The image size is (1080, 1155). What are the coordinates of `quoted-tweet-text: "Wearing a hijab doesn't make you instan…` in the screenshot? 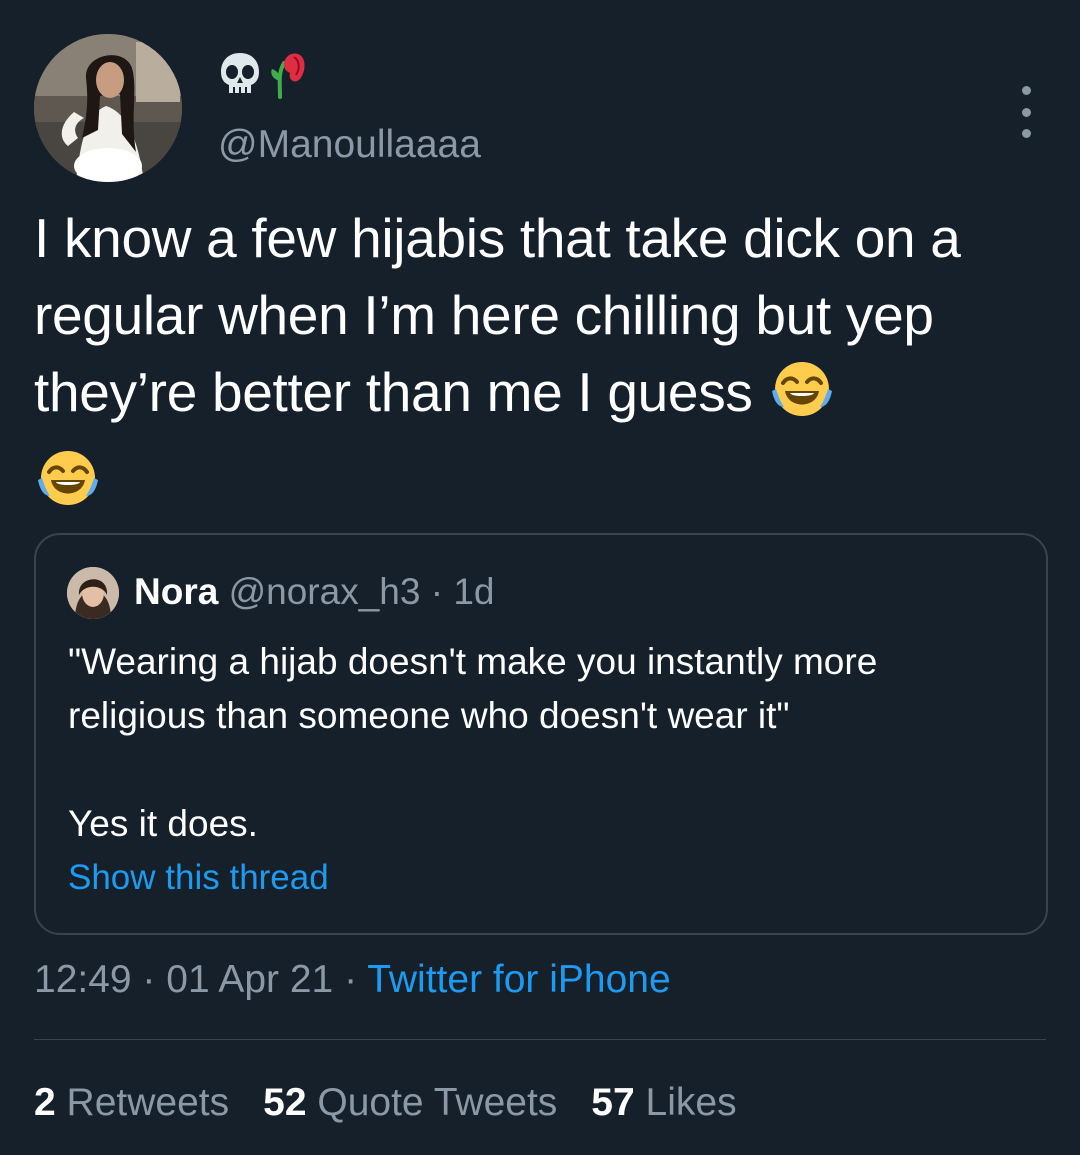 It's located at (473, 742).